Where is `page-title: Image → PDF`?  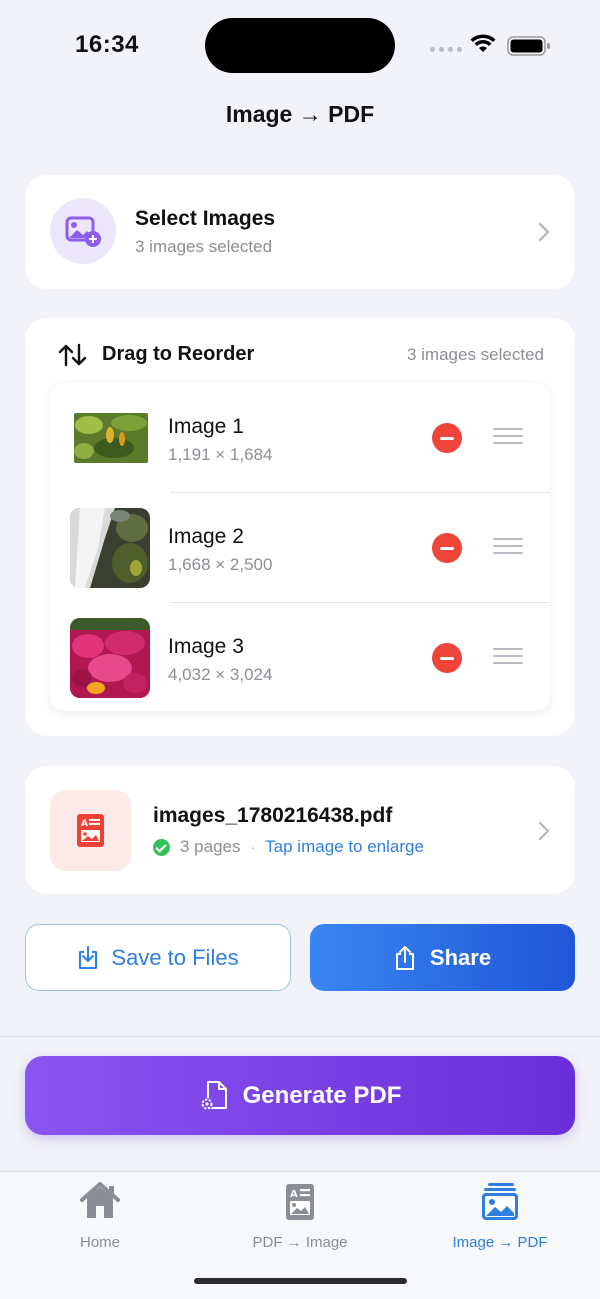
page-title: Image → PDF is located at coordinates (300, 114).